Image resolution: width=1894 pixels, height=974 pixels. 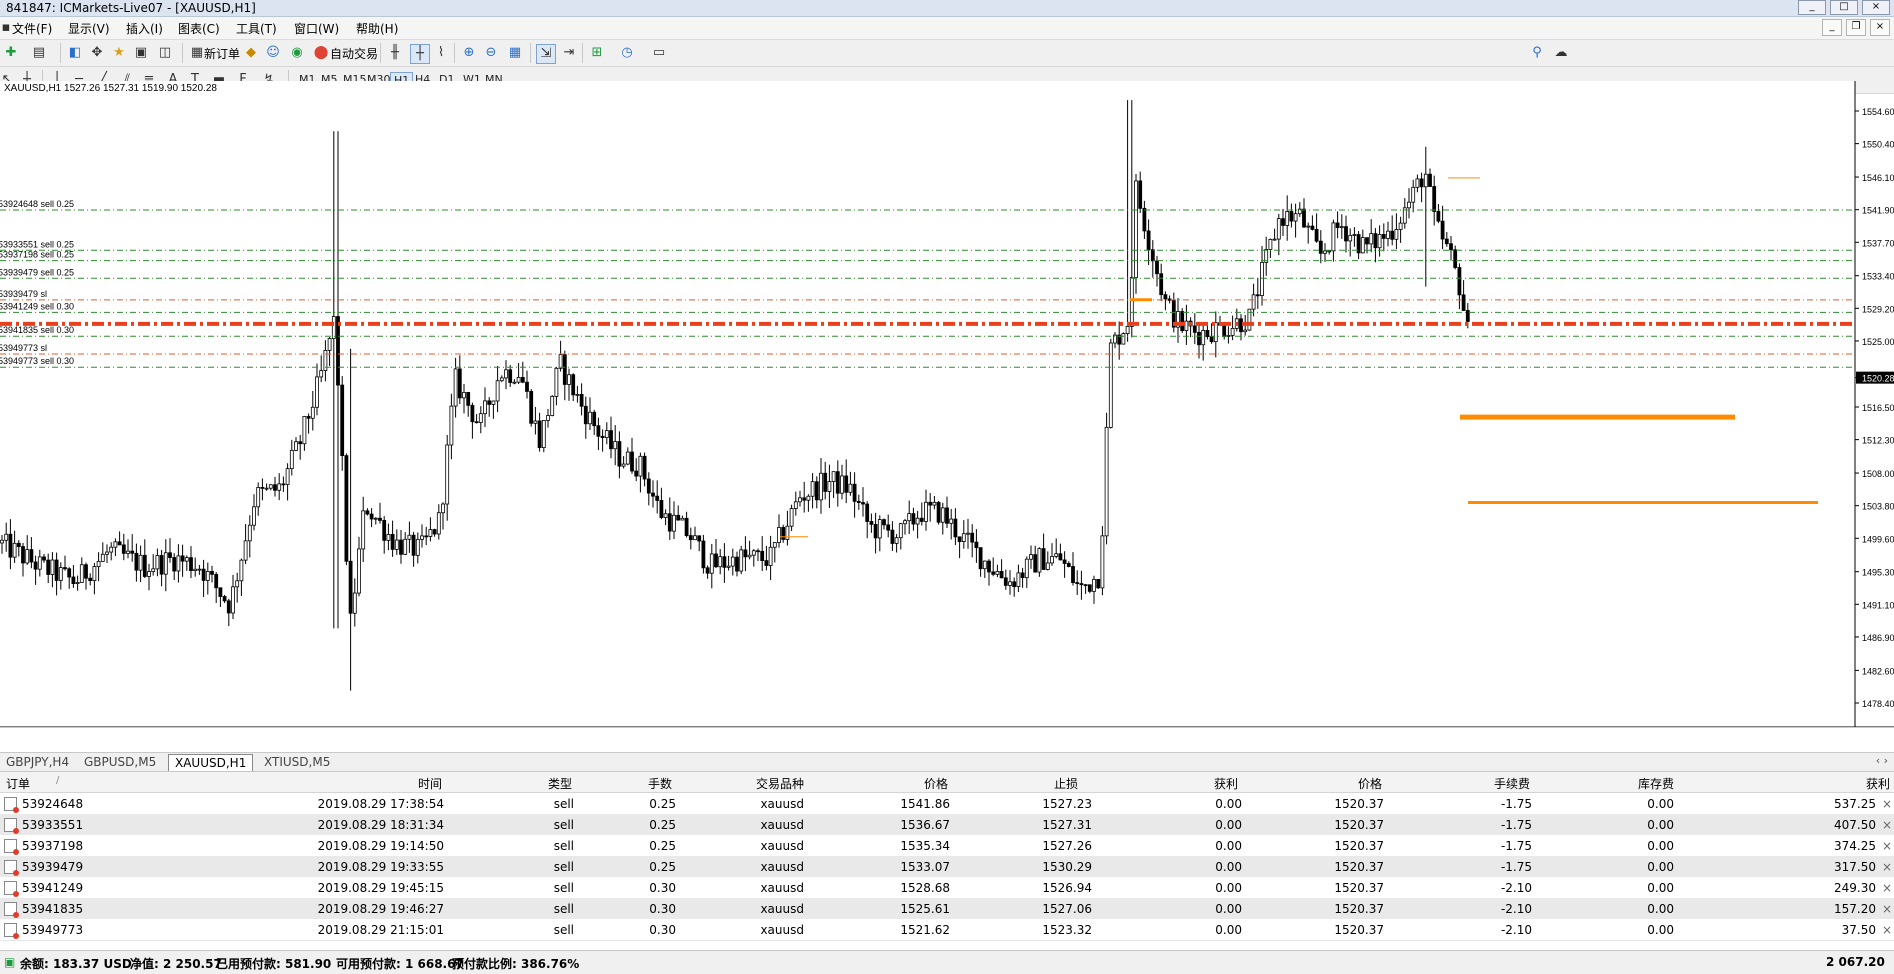 I want to click on autoscroll-icon: ⇲, so click(x=546, y=54).